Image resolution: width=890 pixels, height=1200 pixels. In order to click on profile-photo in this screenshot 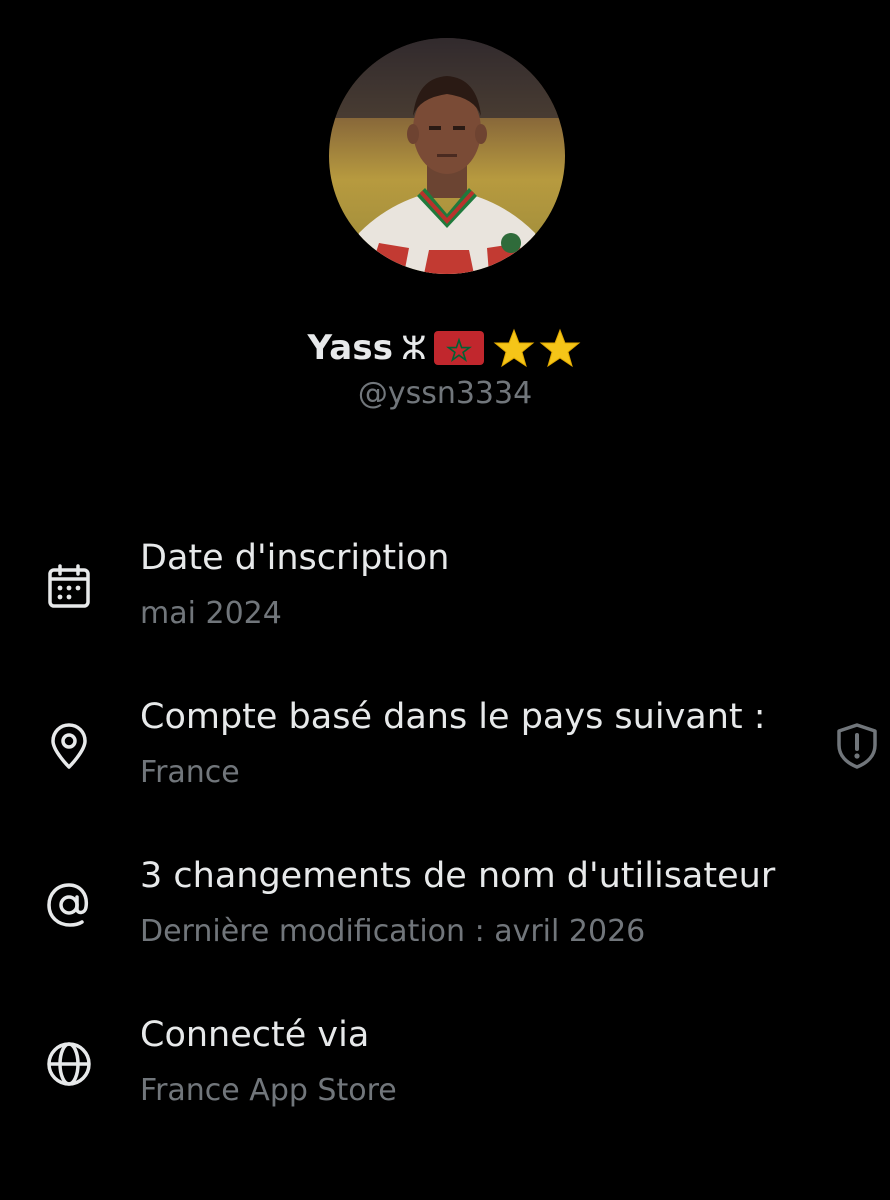, I will do `click(447, 156)`.